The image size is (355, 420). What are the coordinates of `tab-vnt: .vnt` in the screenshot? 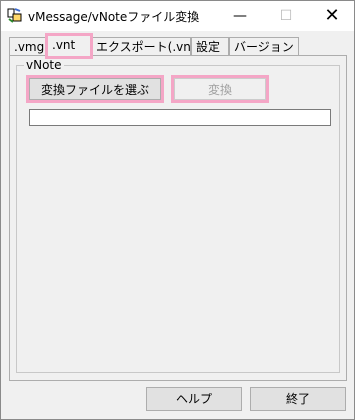 It's located at (69, 46).